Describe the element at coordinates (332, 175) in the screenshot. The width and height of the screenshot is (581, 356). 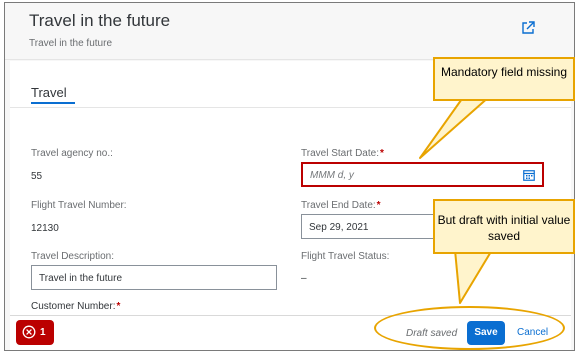
I see `start-date-placeholder: MMM d, y` at that location.